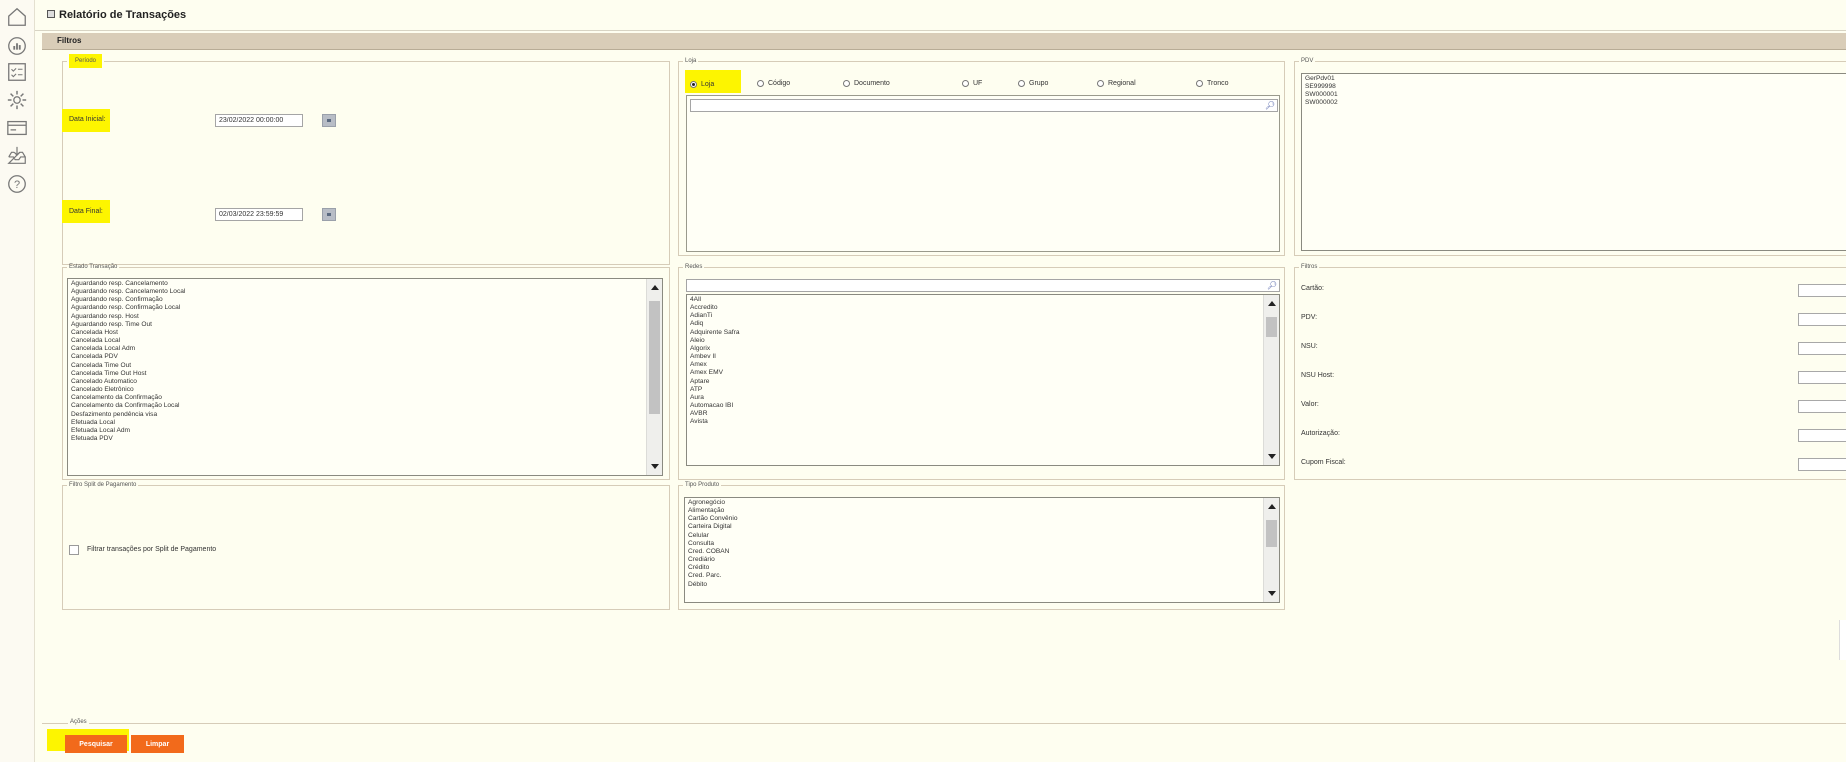 The height and width of the screenshot is (762, 1846). Describe the element at coordinates (259, 214) in the screenshot. I see `end-date-input` at that location.